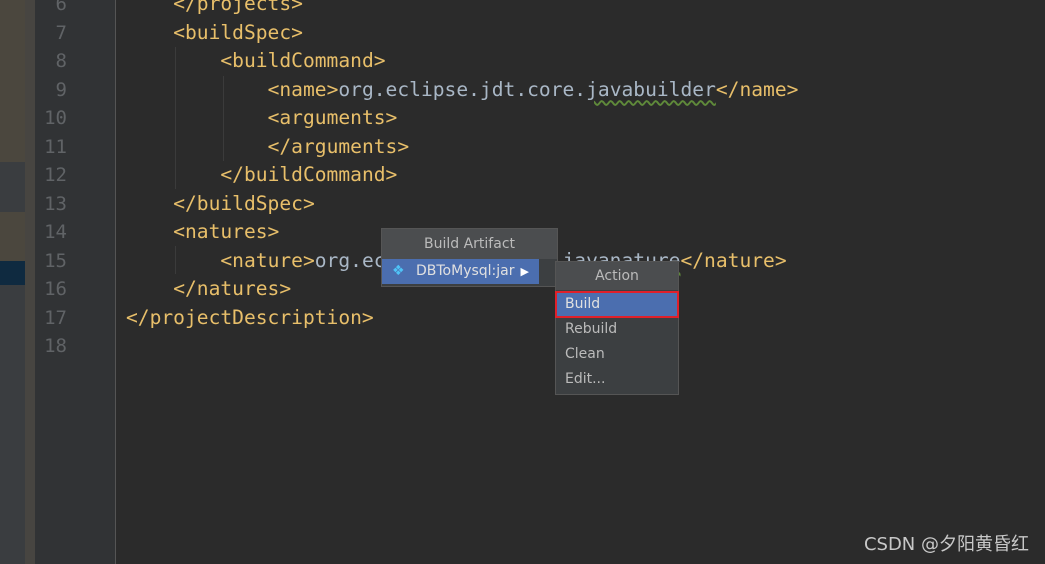  Describe the element at coordinates (469, 244) in the screenshot. I see `popup-title: Build Artifact` at that location.